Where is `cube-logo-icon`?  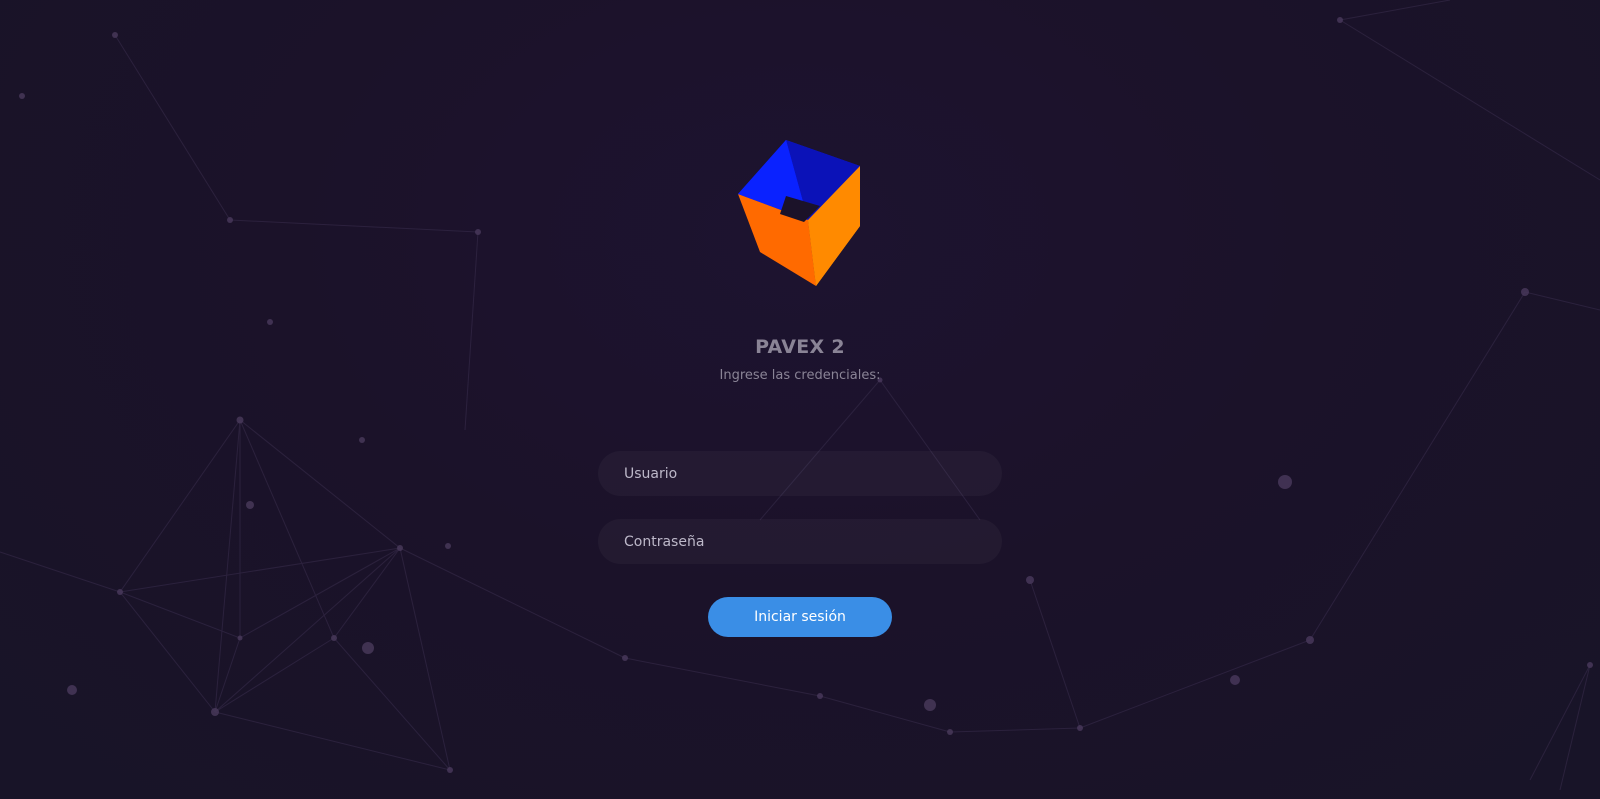 cube-logo-icon is located at coordinates (799, 213).